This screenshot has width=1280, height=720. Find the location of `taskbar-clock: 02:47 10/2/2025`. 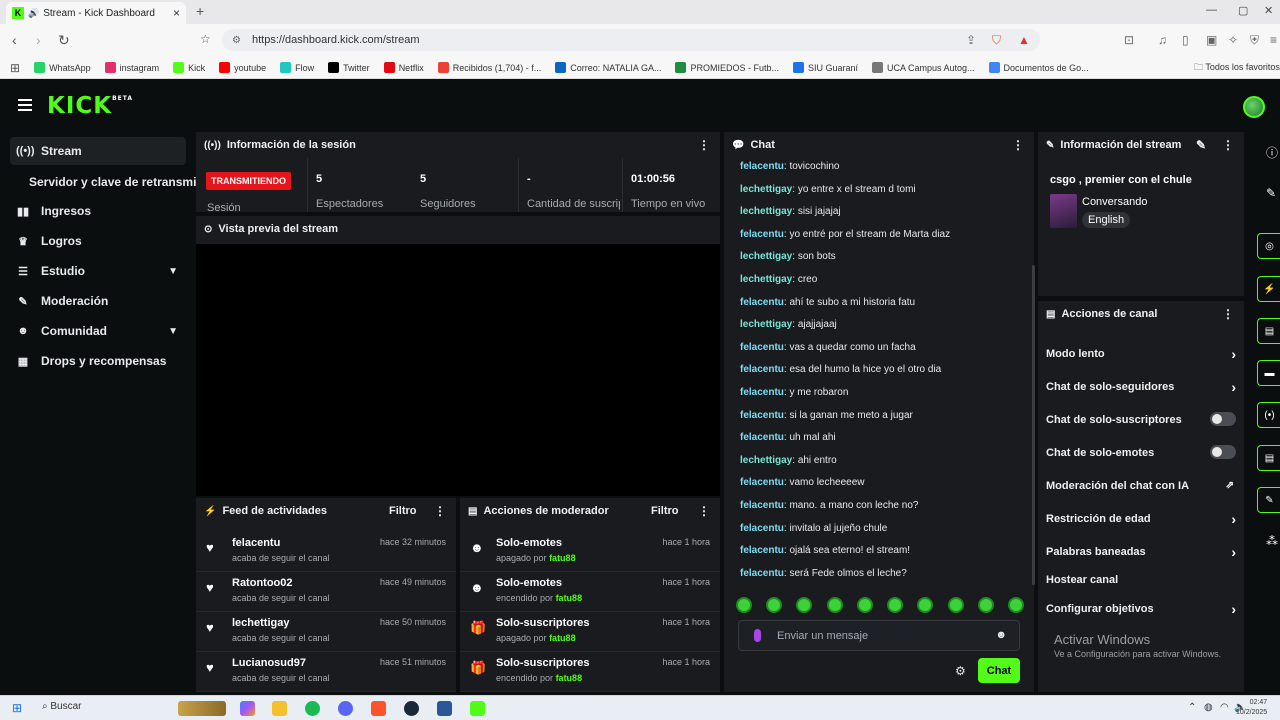

taskbar-clock: 02:47 10/2/2025 is located at coordinates (1251, 708).